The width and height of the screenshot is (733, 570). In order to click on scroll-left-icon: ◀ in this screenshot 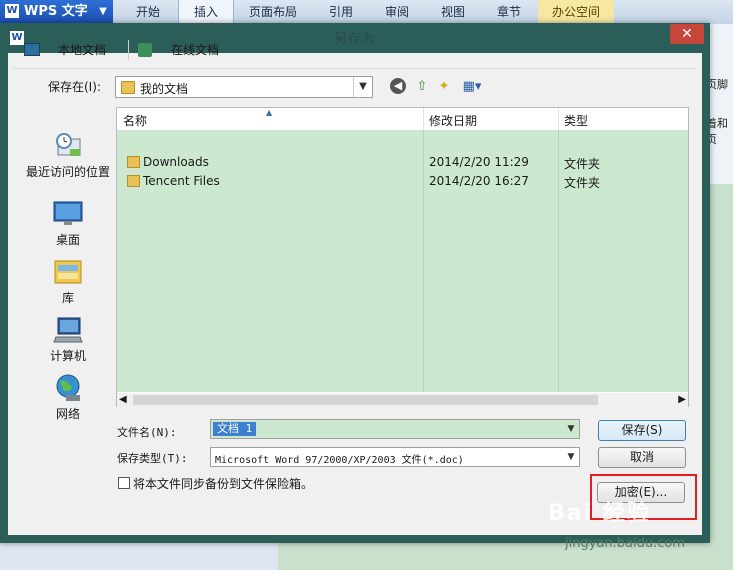, I will do `click(123, 400)`.